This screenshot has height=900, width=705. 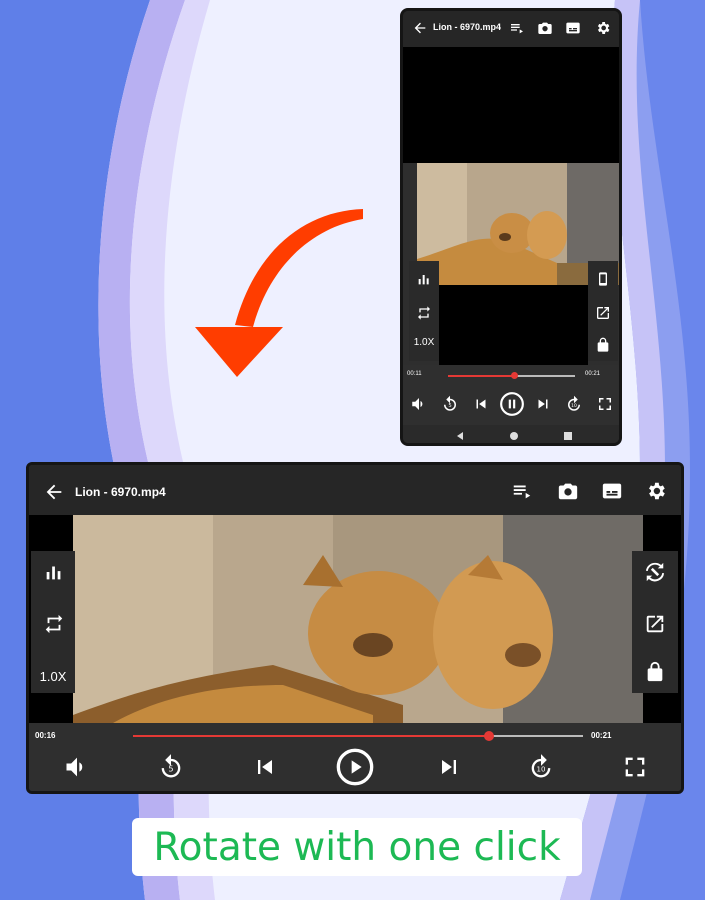 I want to click on elapsed-time: 00:16, so click(x=45, y=735).